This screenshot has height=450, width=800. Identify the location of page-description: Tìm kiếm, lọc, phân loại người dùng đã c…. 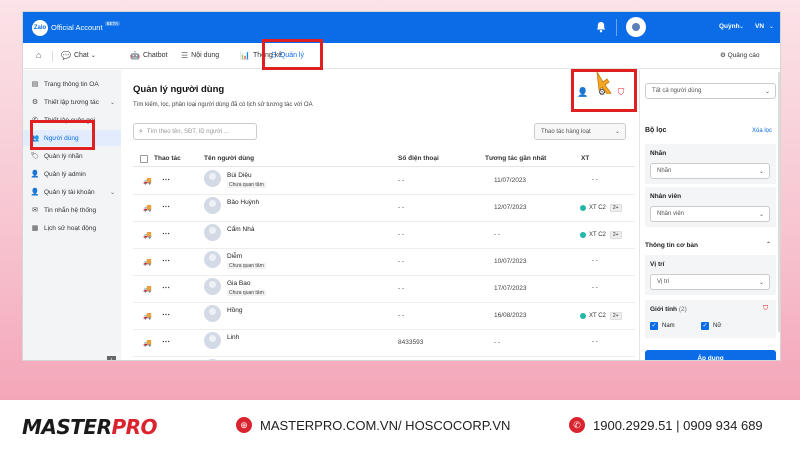
(223, 105).